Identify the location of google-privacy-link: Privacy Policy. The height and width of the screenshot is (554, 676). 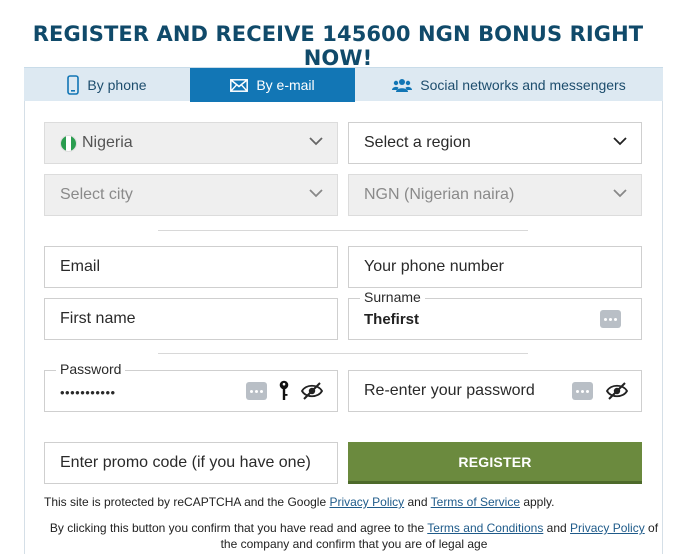
(366, 502).